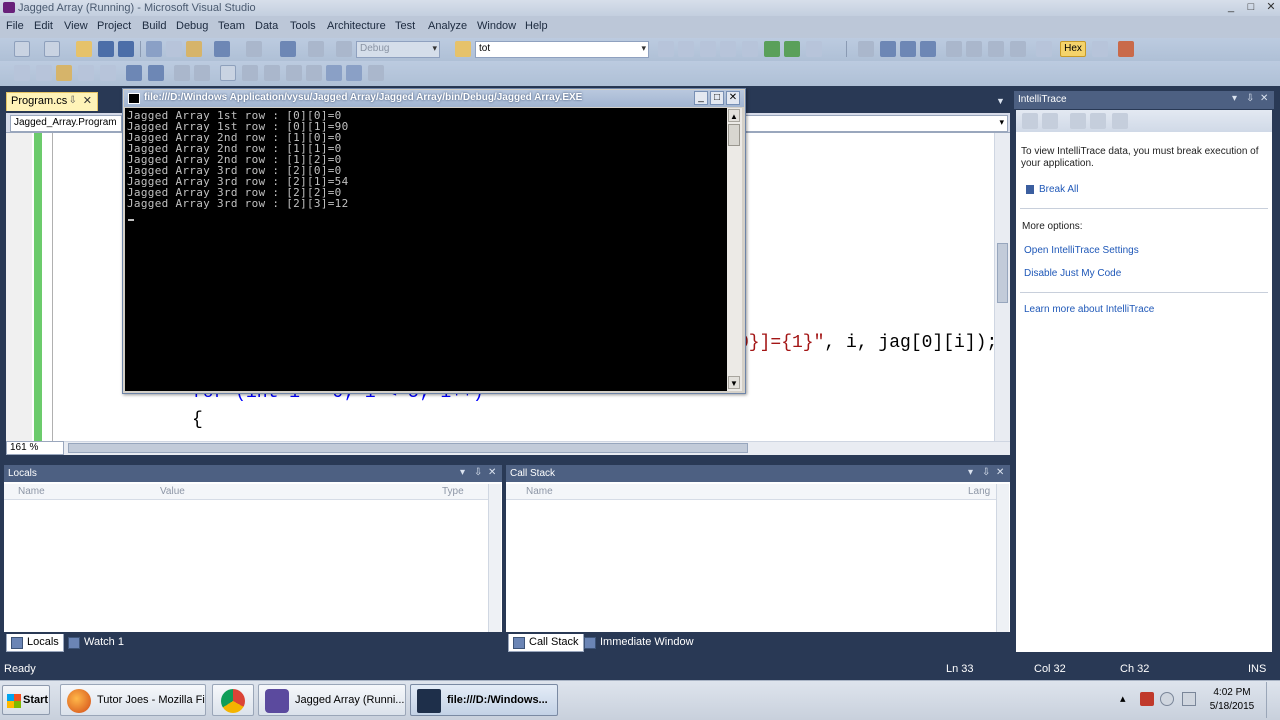 This screenshot has width=1280, height=720. I want to click on maximize-button: □, so click(1251, 7).